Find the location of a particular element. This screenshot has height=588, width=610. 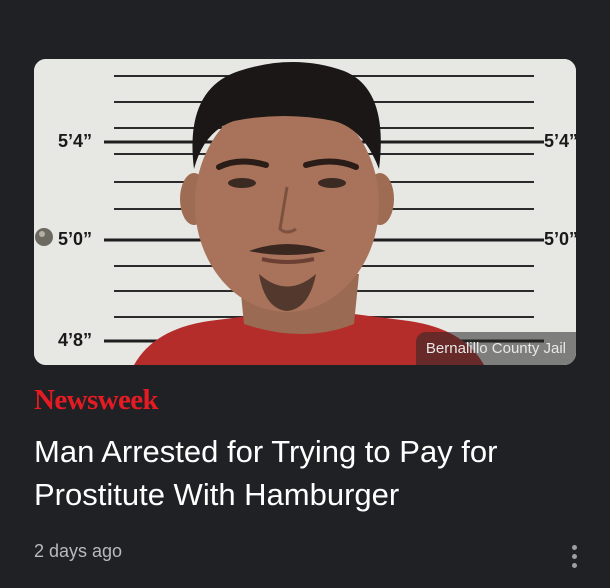

height-mark-left-mid: 5’0” is located at coordinates (75, 239).